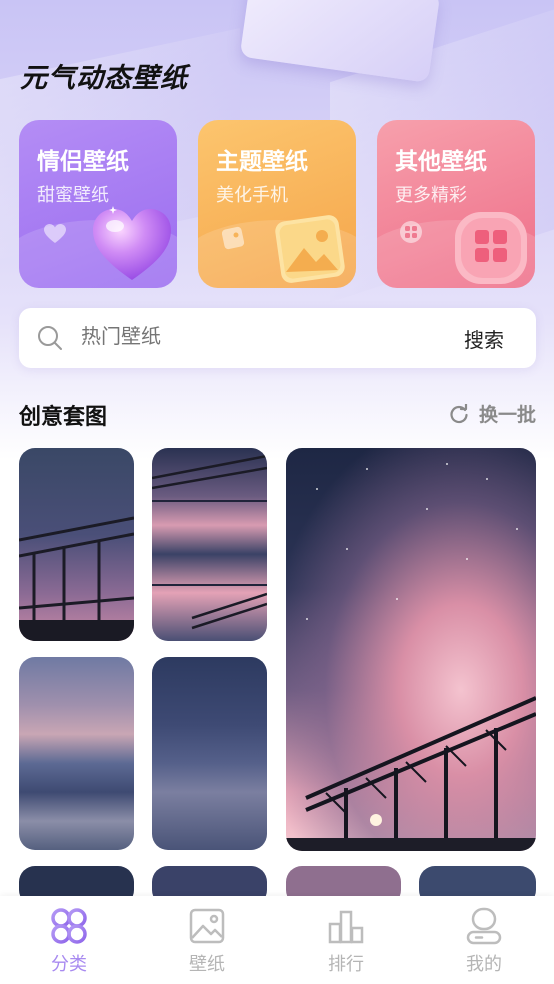 This screenshot has width=554, height=984. I want to click on category-card-other: 其他壁纸 更多精彩, so click(456, 204).